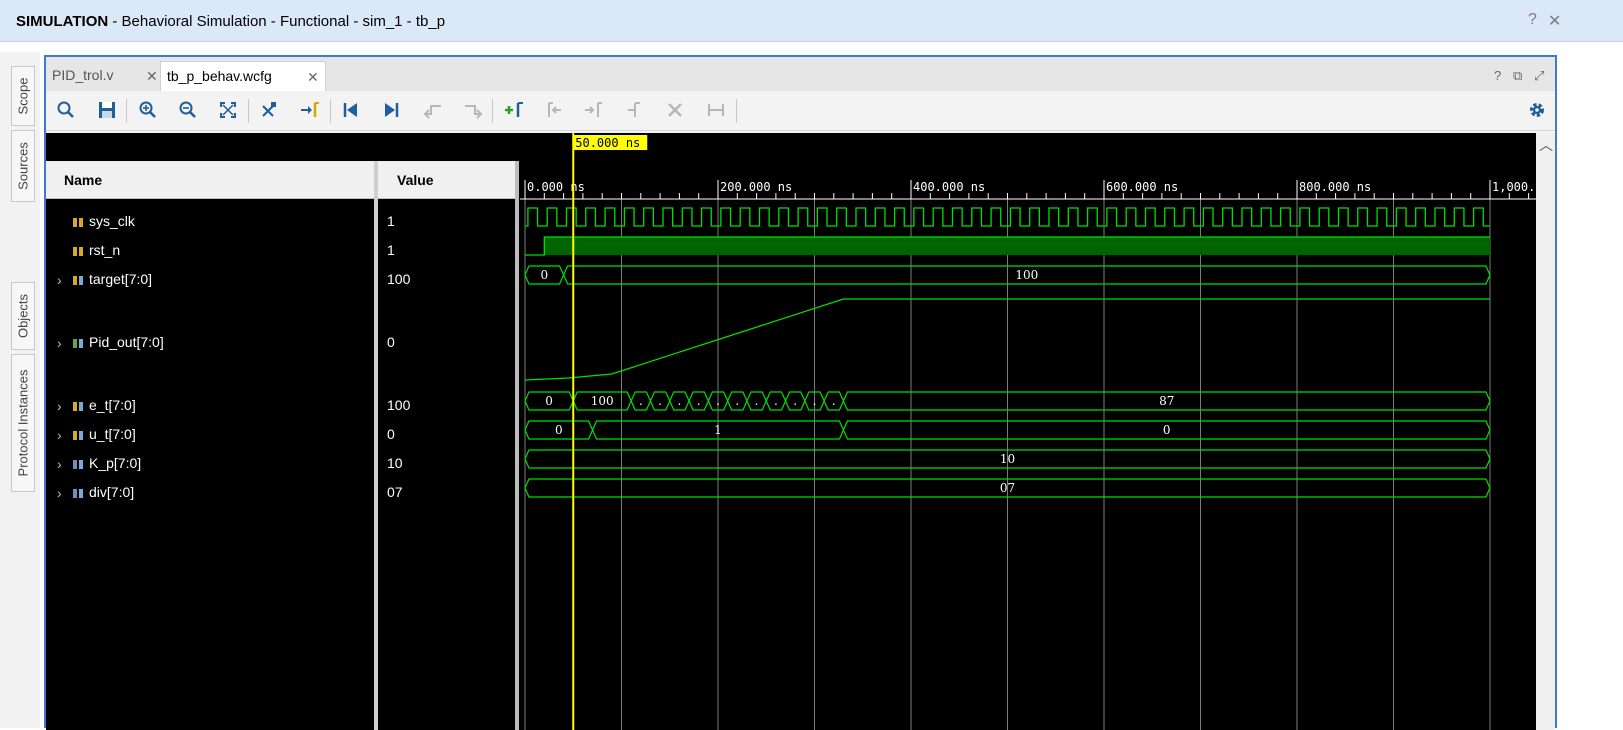  What do you see at coordinates (112, 405) in the screenshot?
I see `signal-name: e_t[7:0]` at bounding box center [112, 405].